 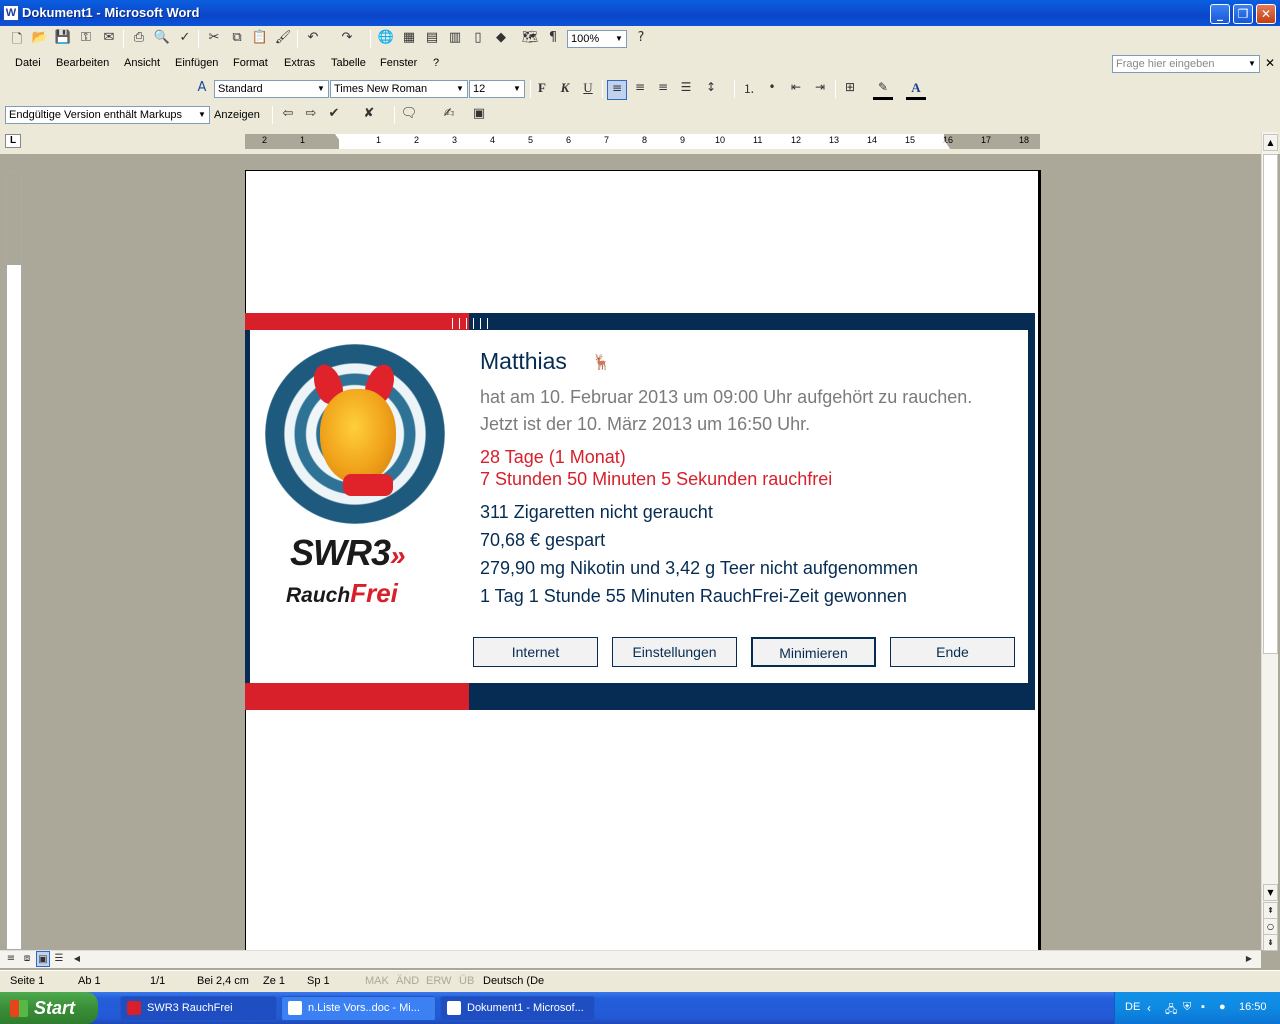 What do you see at coordinates (237, 39) in the screenshot?
I see `copy-icon: ⧉` at bounding box center [237, 39].